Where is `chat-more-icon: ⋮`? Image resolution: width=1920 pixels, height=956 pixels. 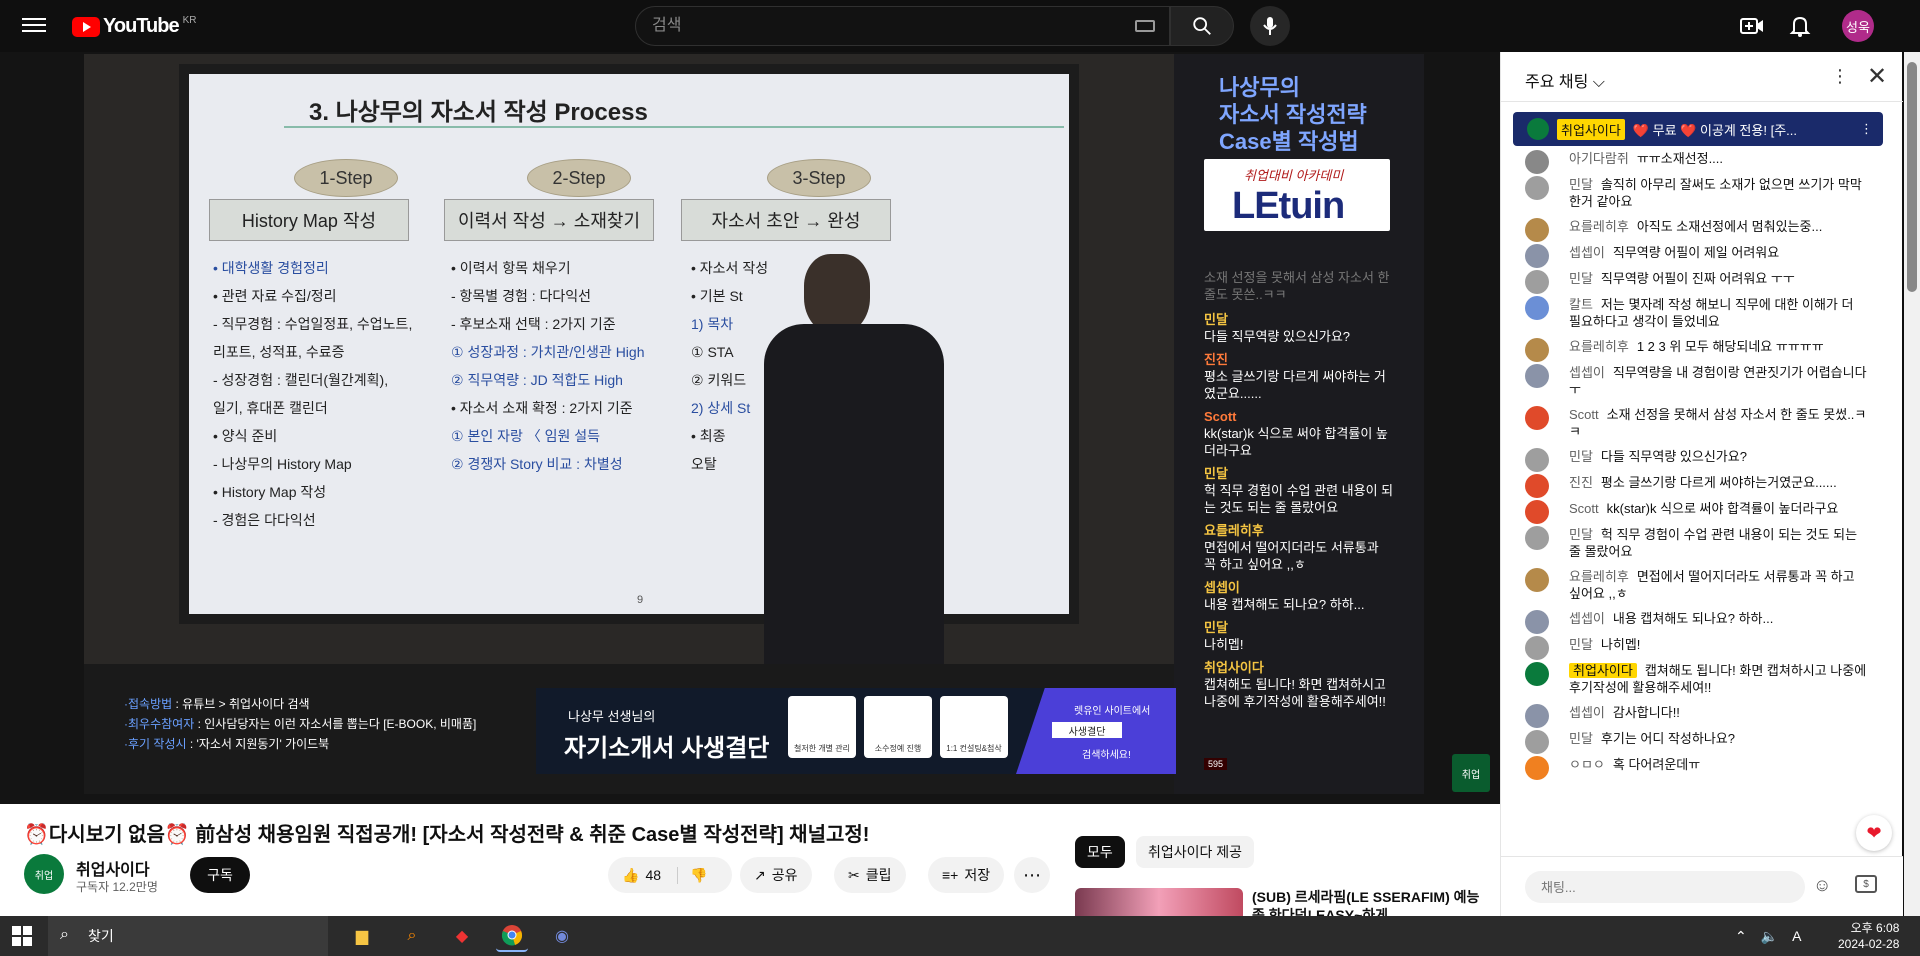 chat-more-icon: ⋮ is located at coordinates (1840, 76).